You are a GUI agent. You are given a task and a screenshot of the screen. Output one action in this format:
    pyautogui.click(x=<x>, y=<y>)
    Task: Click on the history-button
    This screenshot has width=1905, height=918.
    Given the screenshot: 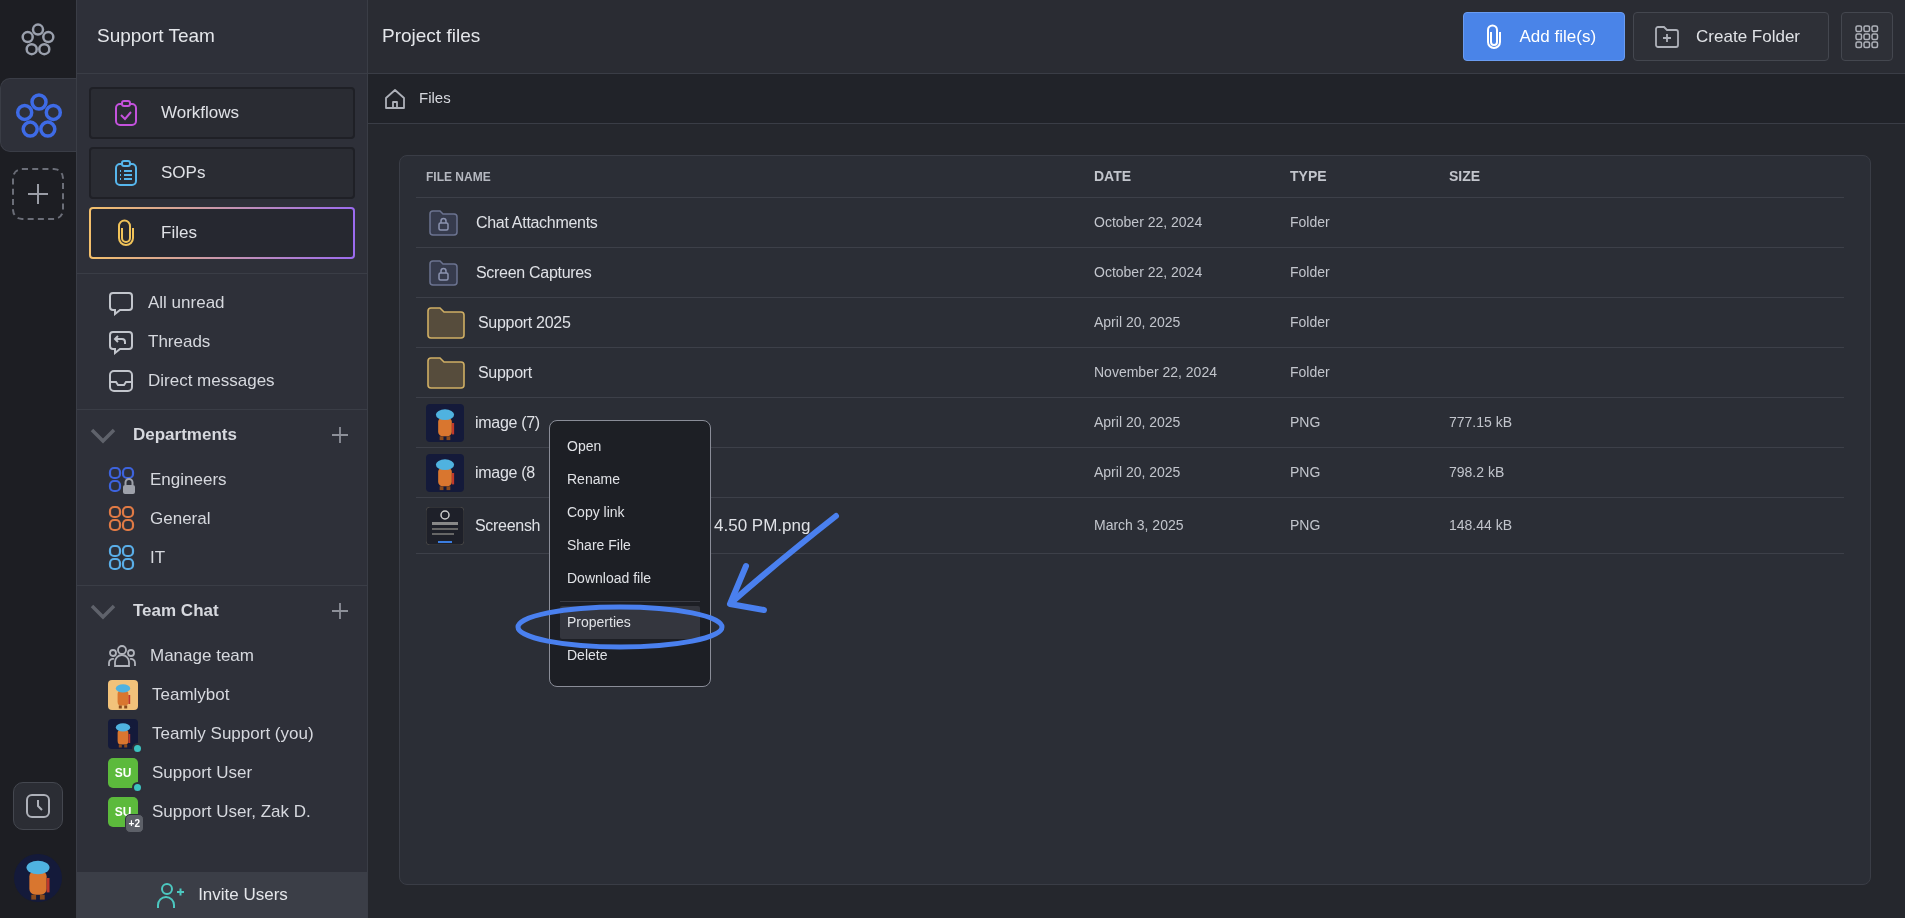 What is the action you would take?
    pyautogui.click(x=38, y=806)
    